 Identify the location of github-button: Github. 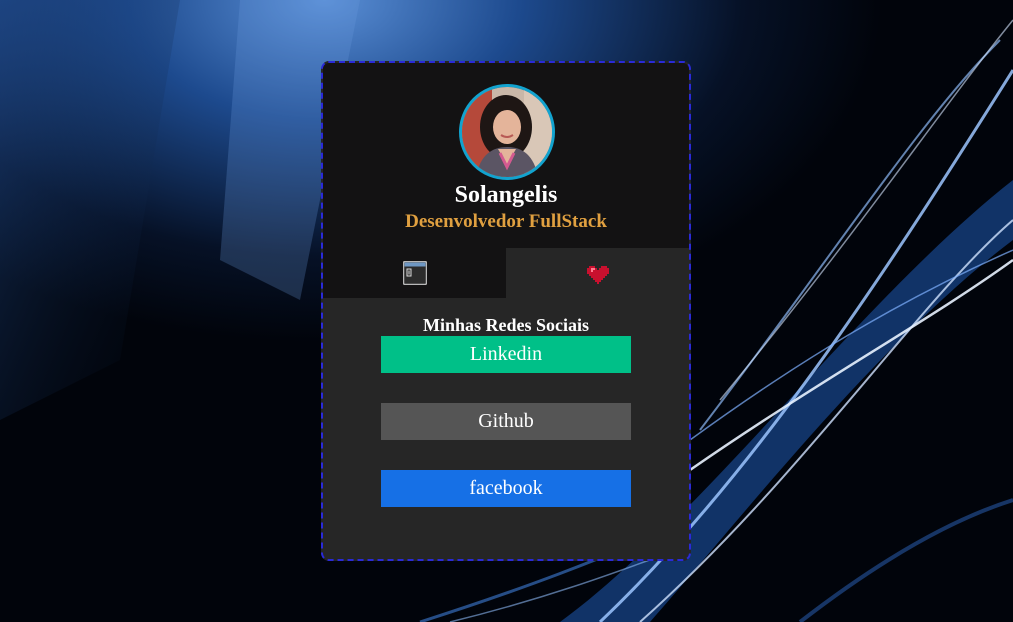
(506, 421).